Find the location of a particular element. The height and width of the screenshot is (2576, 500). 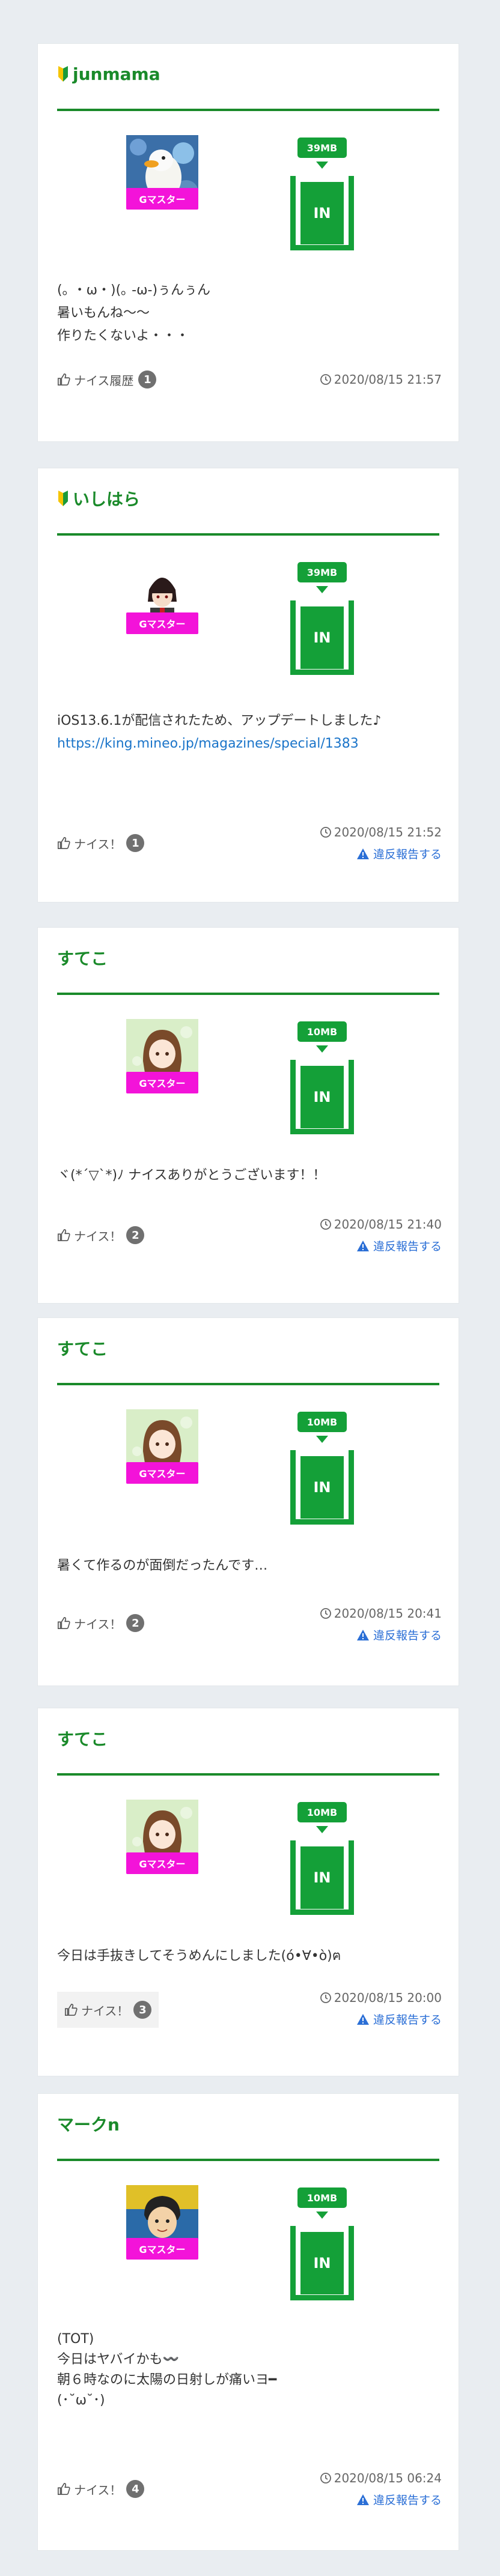

message-line: iOS13.6.1が配信されたため、アップデートしました♪ is located at coordinates (219, 720).